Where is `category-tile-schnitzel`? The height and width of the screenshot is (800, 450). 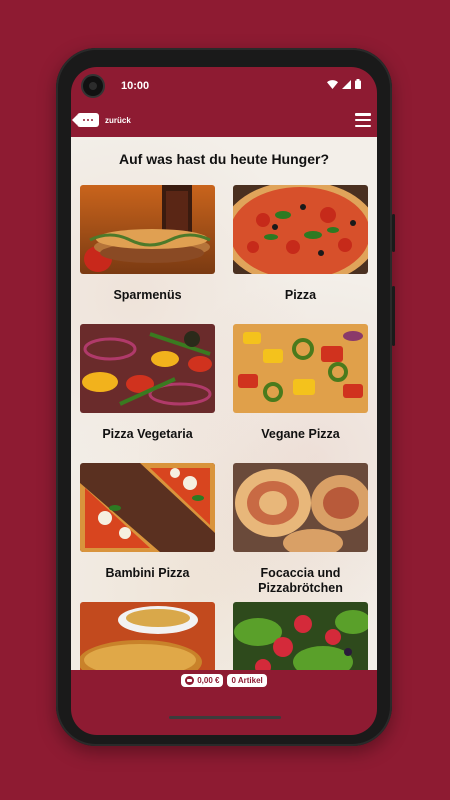 category-tile-schnitzel is located at coordinates (147, 636).